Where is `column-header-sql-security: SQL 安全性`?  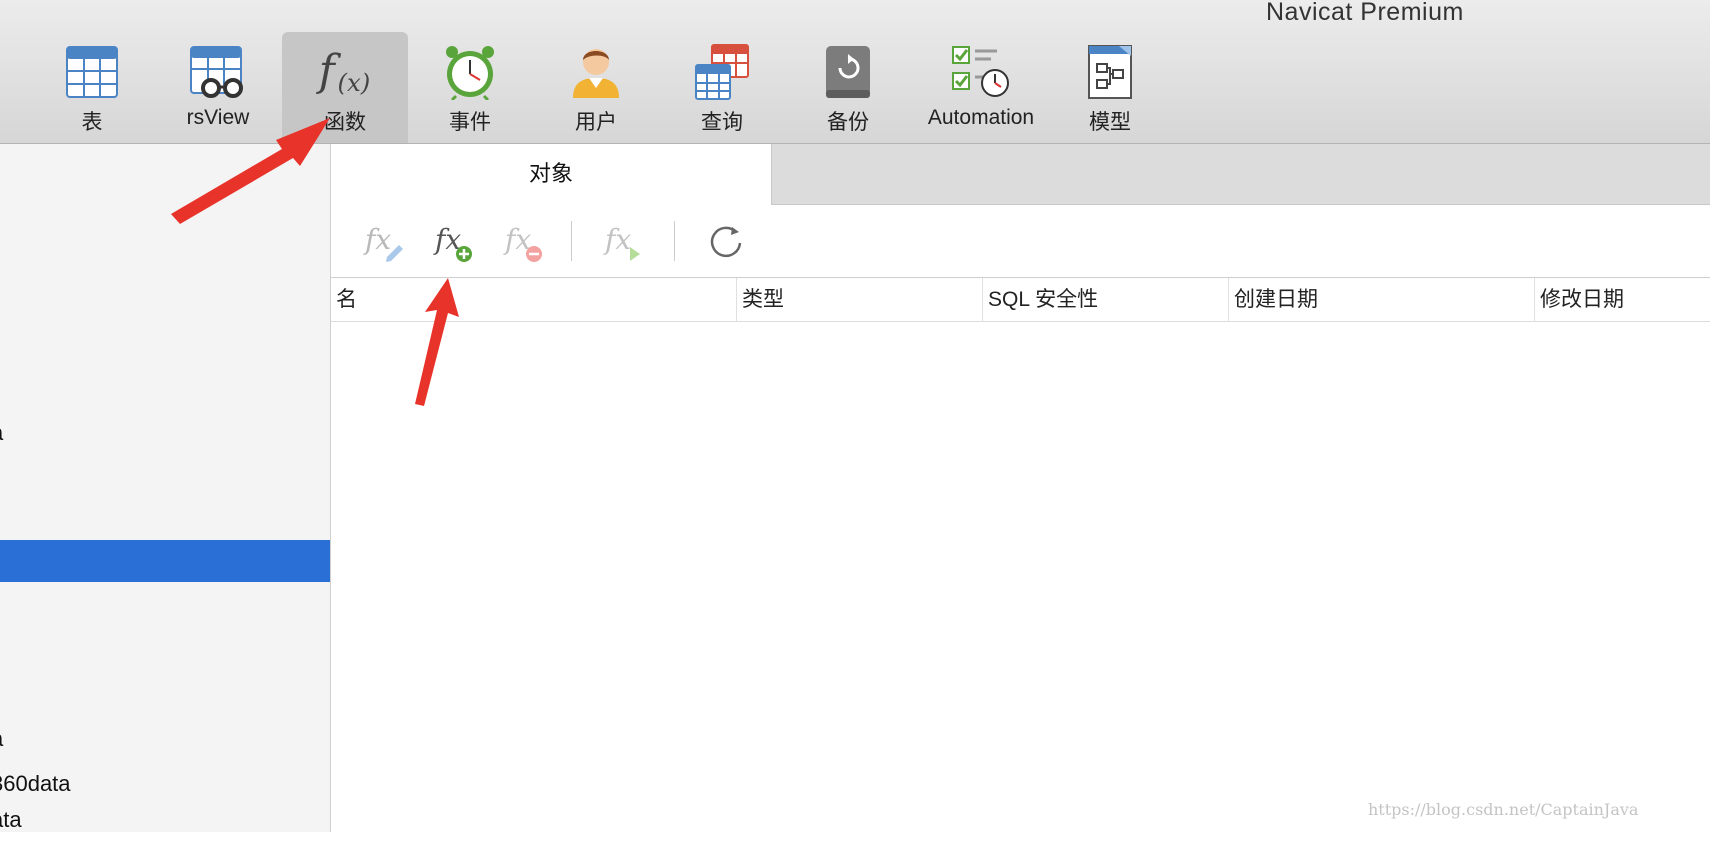 column-header-sql-security: SQL 安全性 is located at coordinates (1105, 299).